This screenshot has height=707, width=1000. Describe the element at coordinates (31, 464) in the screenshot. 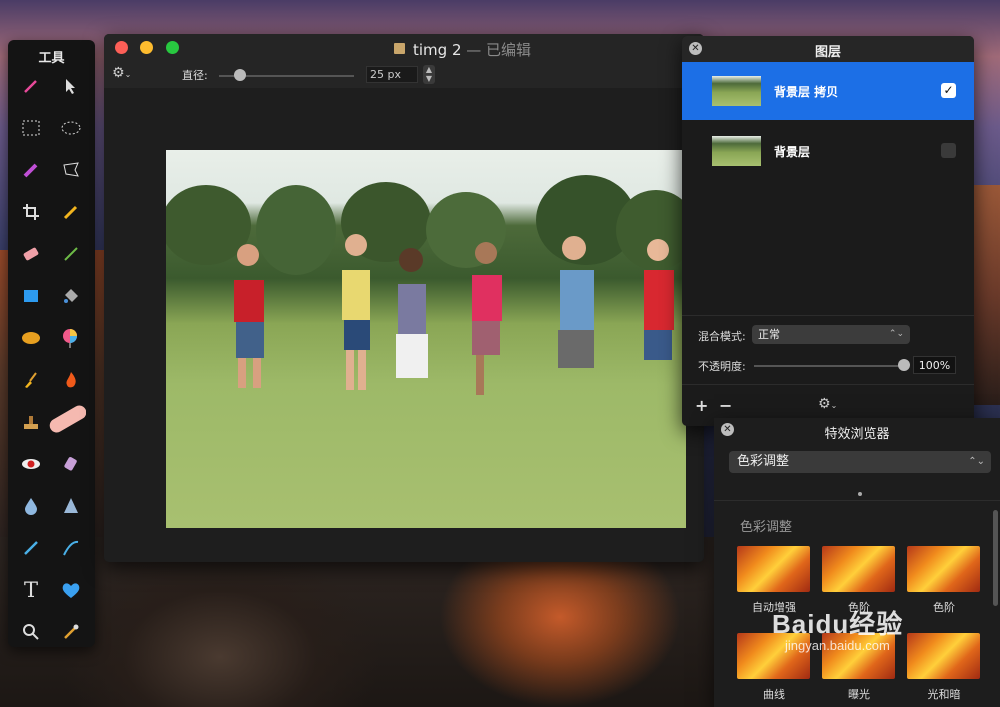

I see `red-eye-icon` at that location.